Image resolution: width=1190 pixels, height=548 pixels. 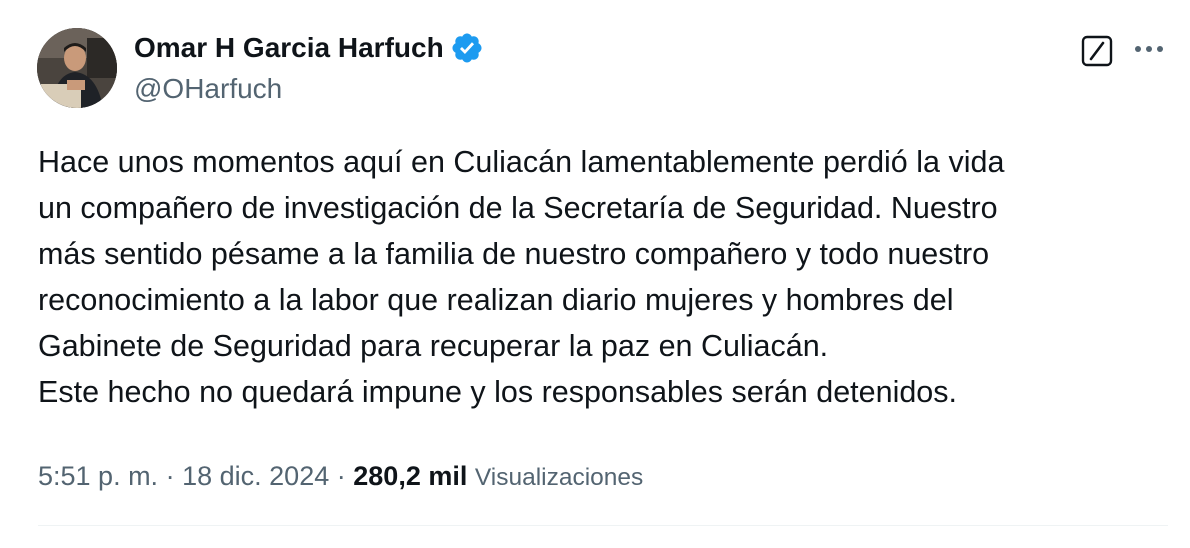 I want to click on tweet-date: 18 dic. 2024, so click(x=255, y=476).